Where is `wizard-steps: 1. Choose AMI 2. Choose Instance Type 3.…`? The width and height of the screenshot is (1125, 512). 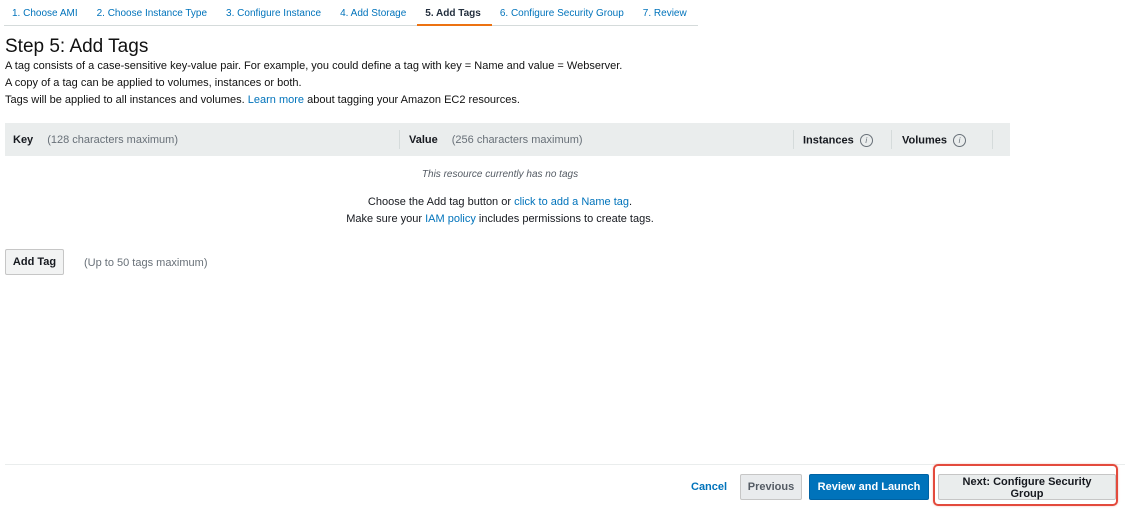 wizard-steps: 1. Choose AMI 2. Choose Instance Type 3.… is located at coordinates (351, 15).